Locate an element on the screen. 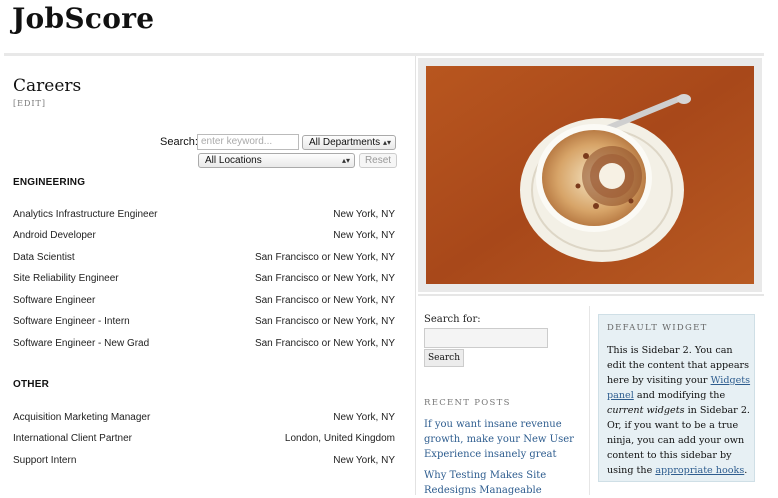 This screenshot has width=778, height=498. widget-title: Default Widget is located at coordinates (657, 328).